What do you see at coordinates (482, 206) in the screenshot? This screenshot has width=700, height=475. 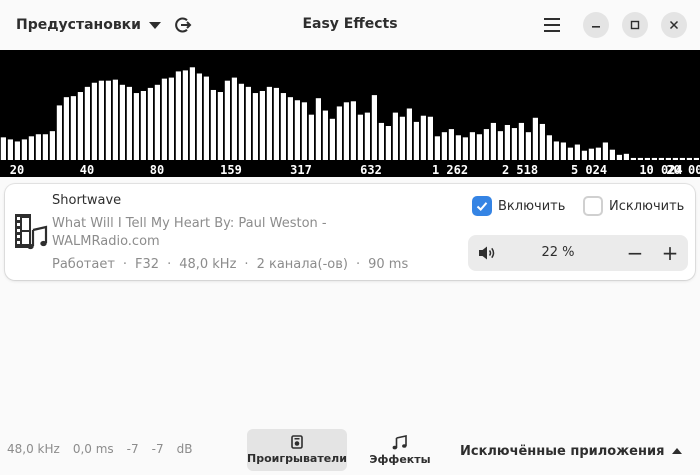 I see `checkbox-checked-icon` at bounding box center [482, 206].